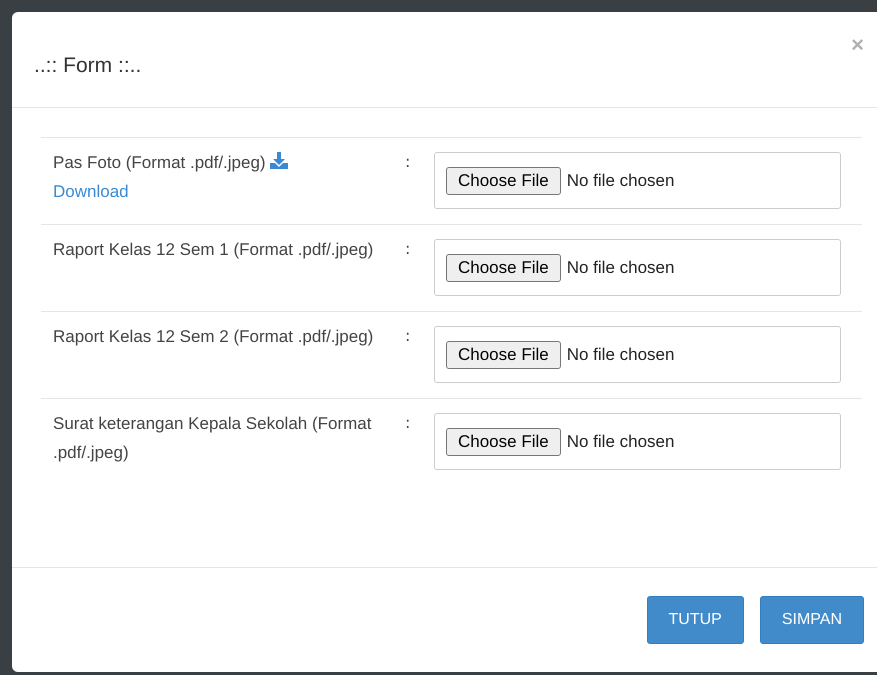 The image size is (877, 675). Describe the element at coordinates (279, 160) in the screenshot. I see `download-icon` at that location.